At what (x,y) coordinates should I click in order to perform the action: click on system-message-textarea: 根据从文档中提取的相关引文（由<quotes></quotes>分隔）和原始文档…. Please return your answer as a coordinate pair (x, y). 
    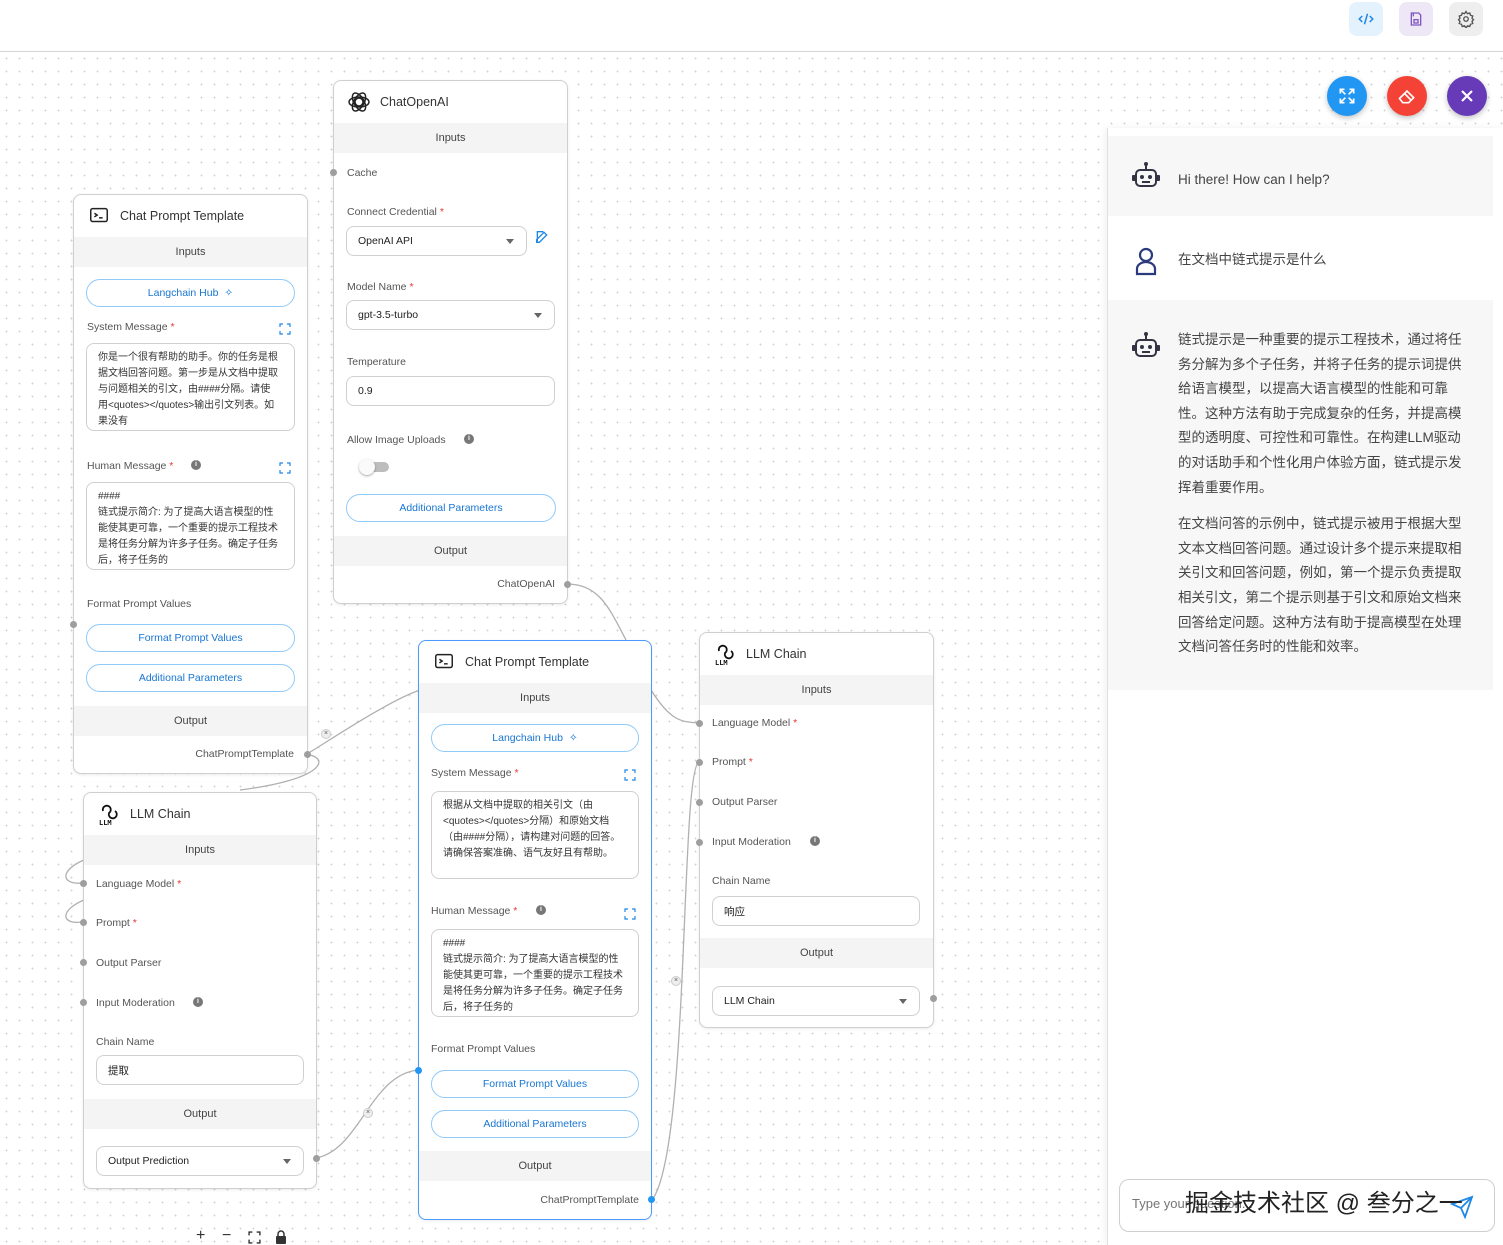
    Looking at the image, I should click on (535, 835).